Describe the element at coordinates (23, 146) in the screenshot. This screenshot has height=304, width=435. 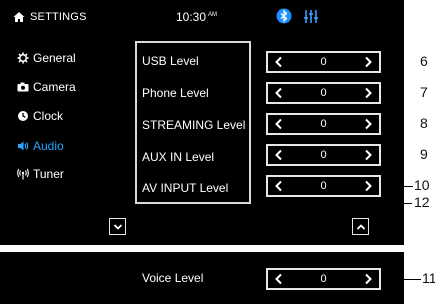
I see `speaker-icon` at that location.